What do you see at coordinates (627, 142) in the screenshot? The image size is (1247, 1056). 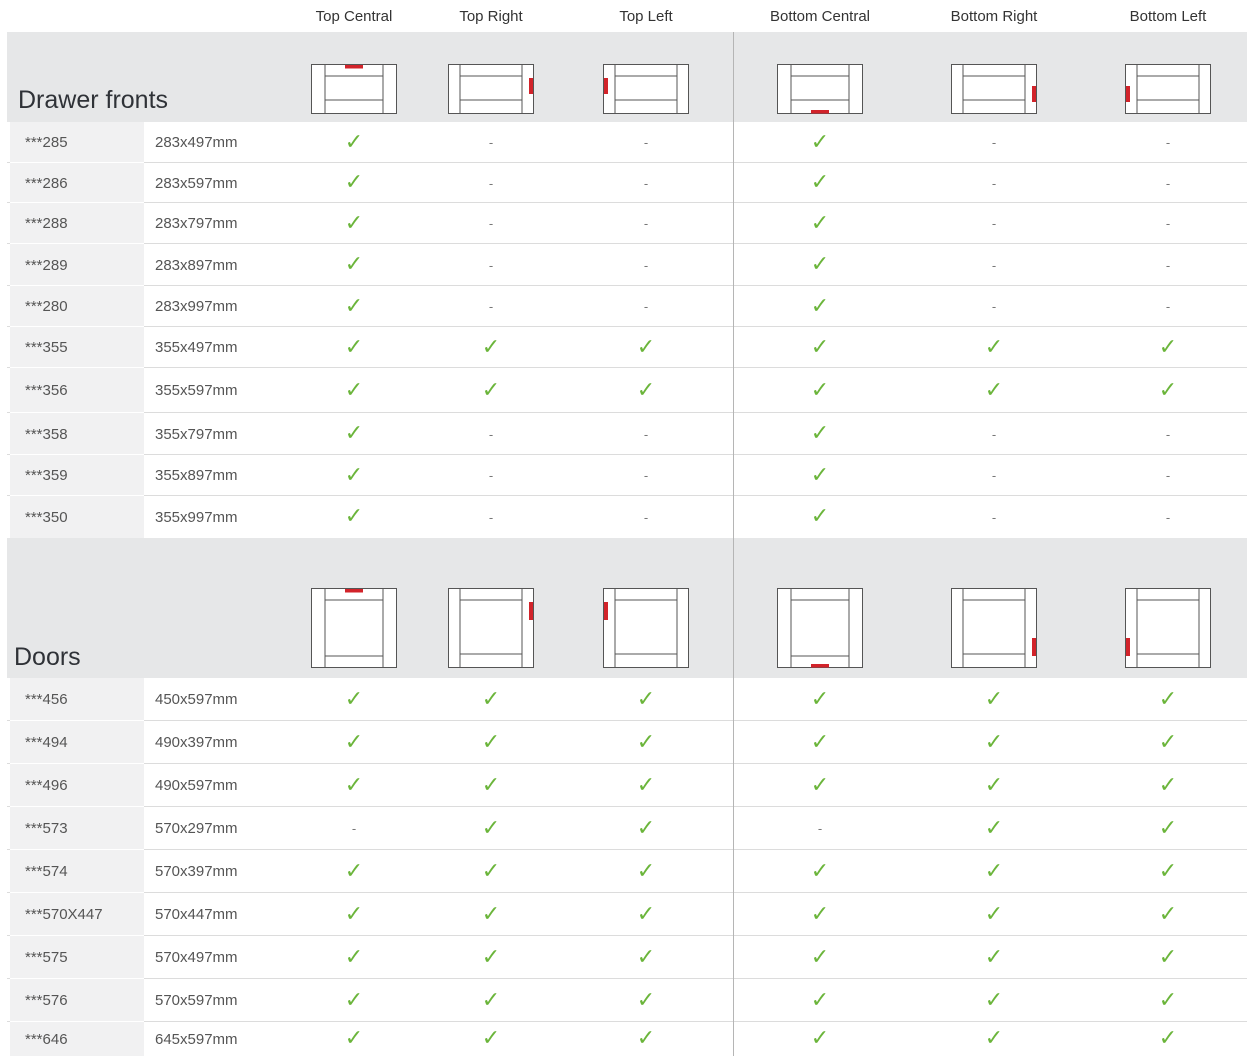 I see `table-row: ***285 283x497mm ✓ - - ✓ - -` at bounding box center [627, 142].